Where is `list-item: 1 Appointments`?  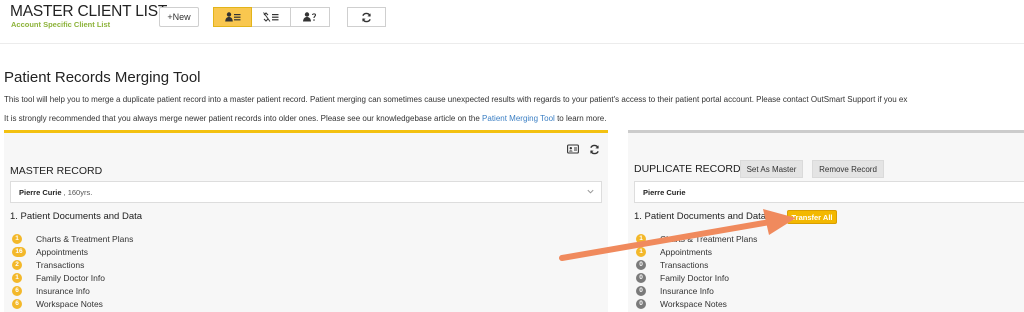 list-item: 1 Appointments is located at coordinates (696, 251).